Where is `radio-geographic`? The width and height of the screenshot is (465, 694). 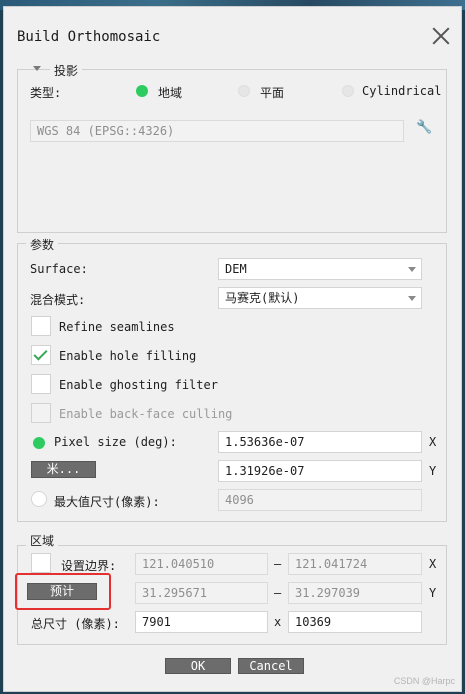 radio-geographic is located at coordinates (142, 91).